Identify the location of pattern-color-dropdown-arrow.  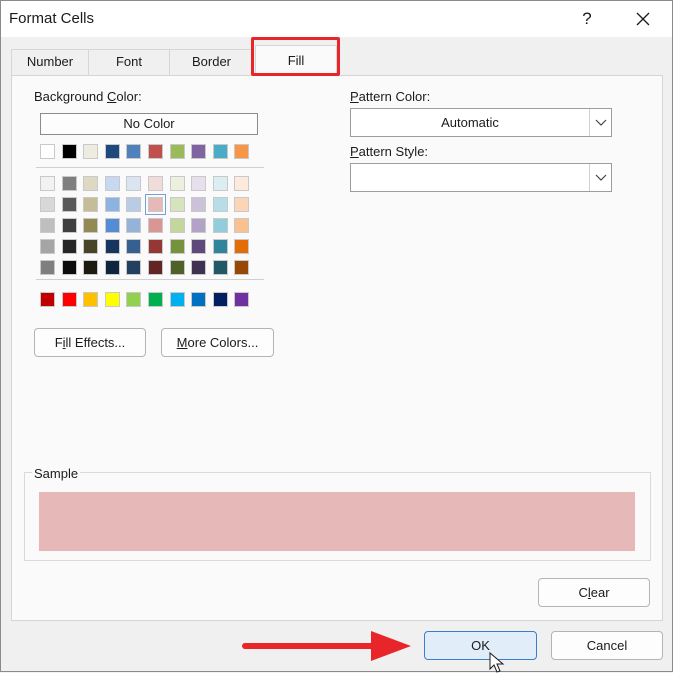
(600, 122).